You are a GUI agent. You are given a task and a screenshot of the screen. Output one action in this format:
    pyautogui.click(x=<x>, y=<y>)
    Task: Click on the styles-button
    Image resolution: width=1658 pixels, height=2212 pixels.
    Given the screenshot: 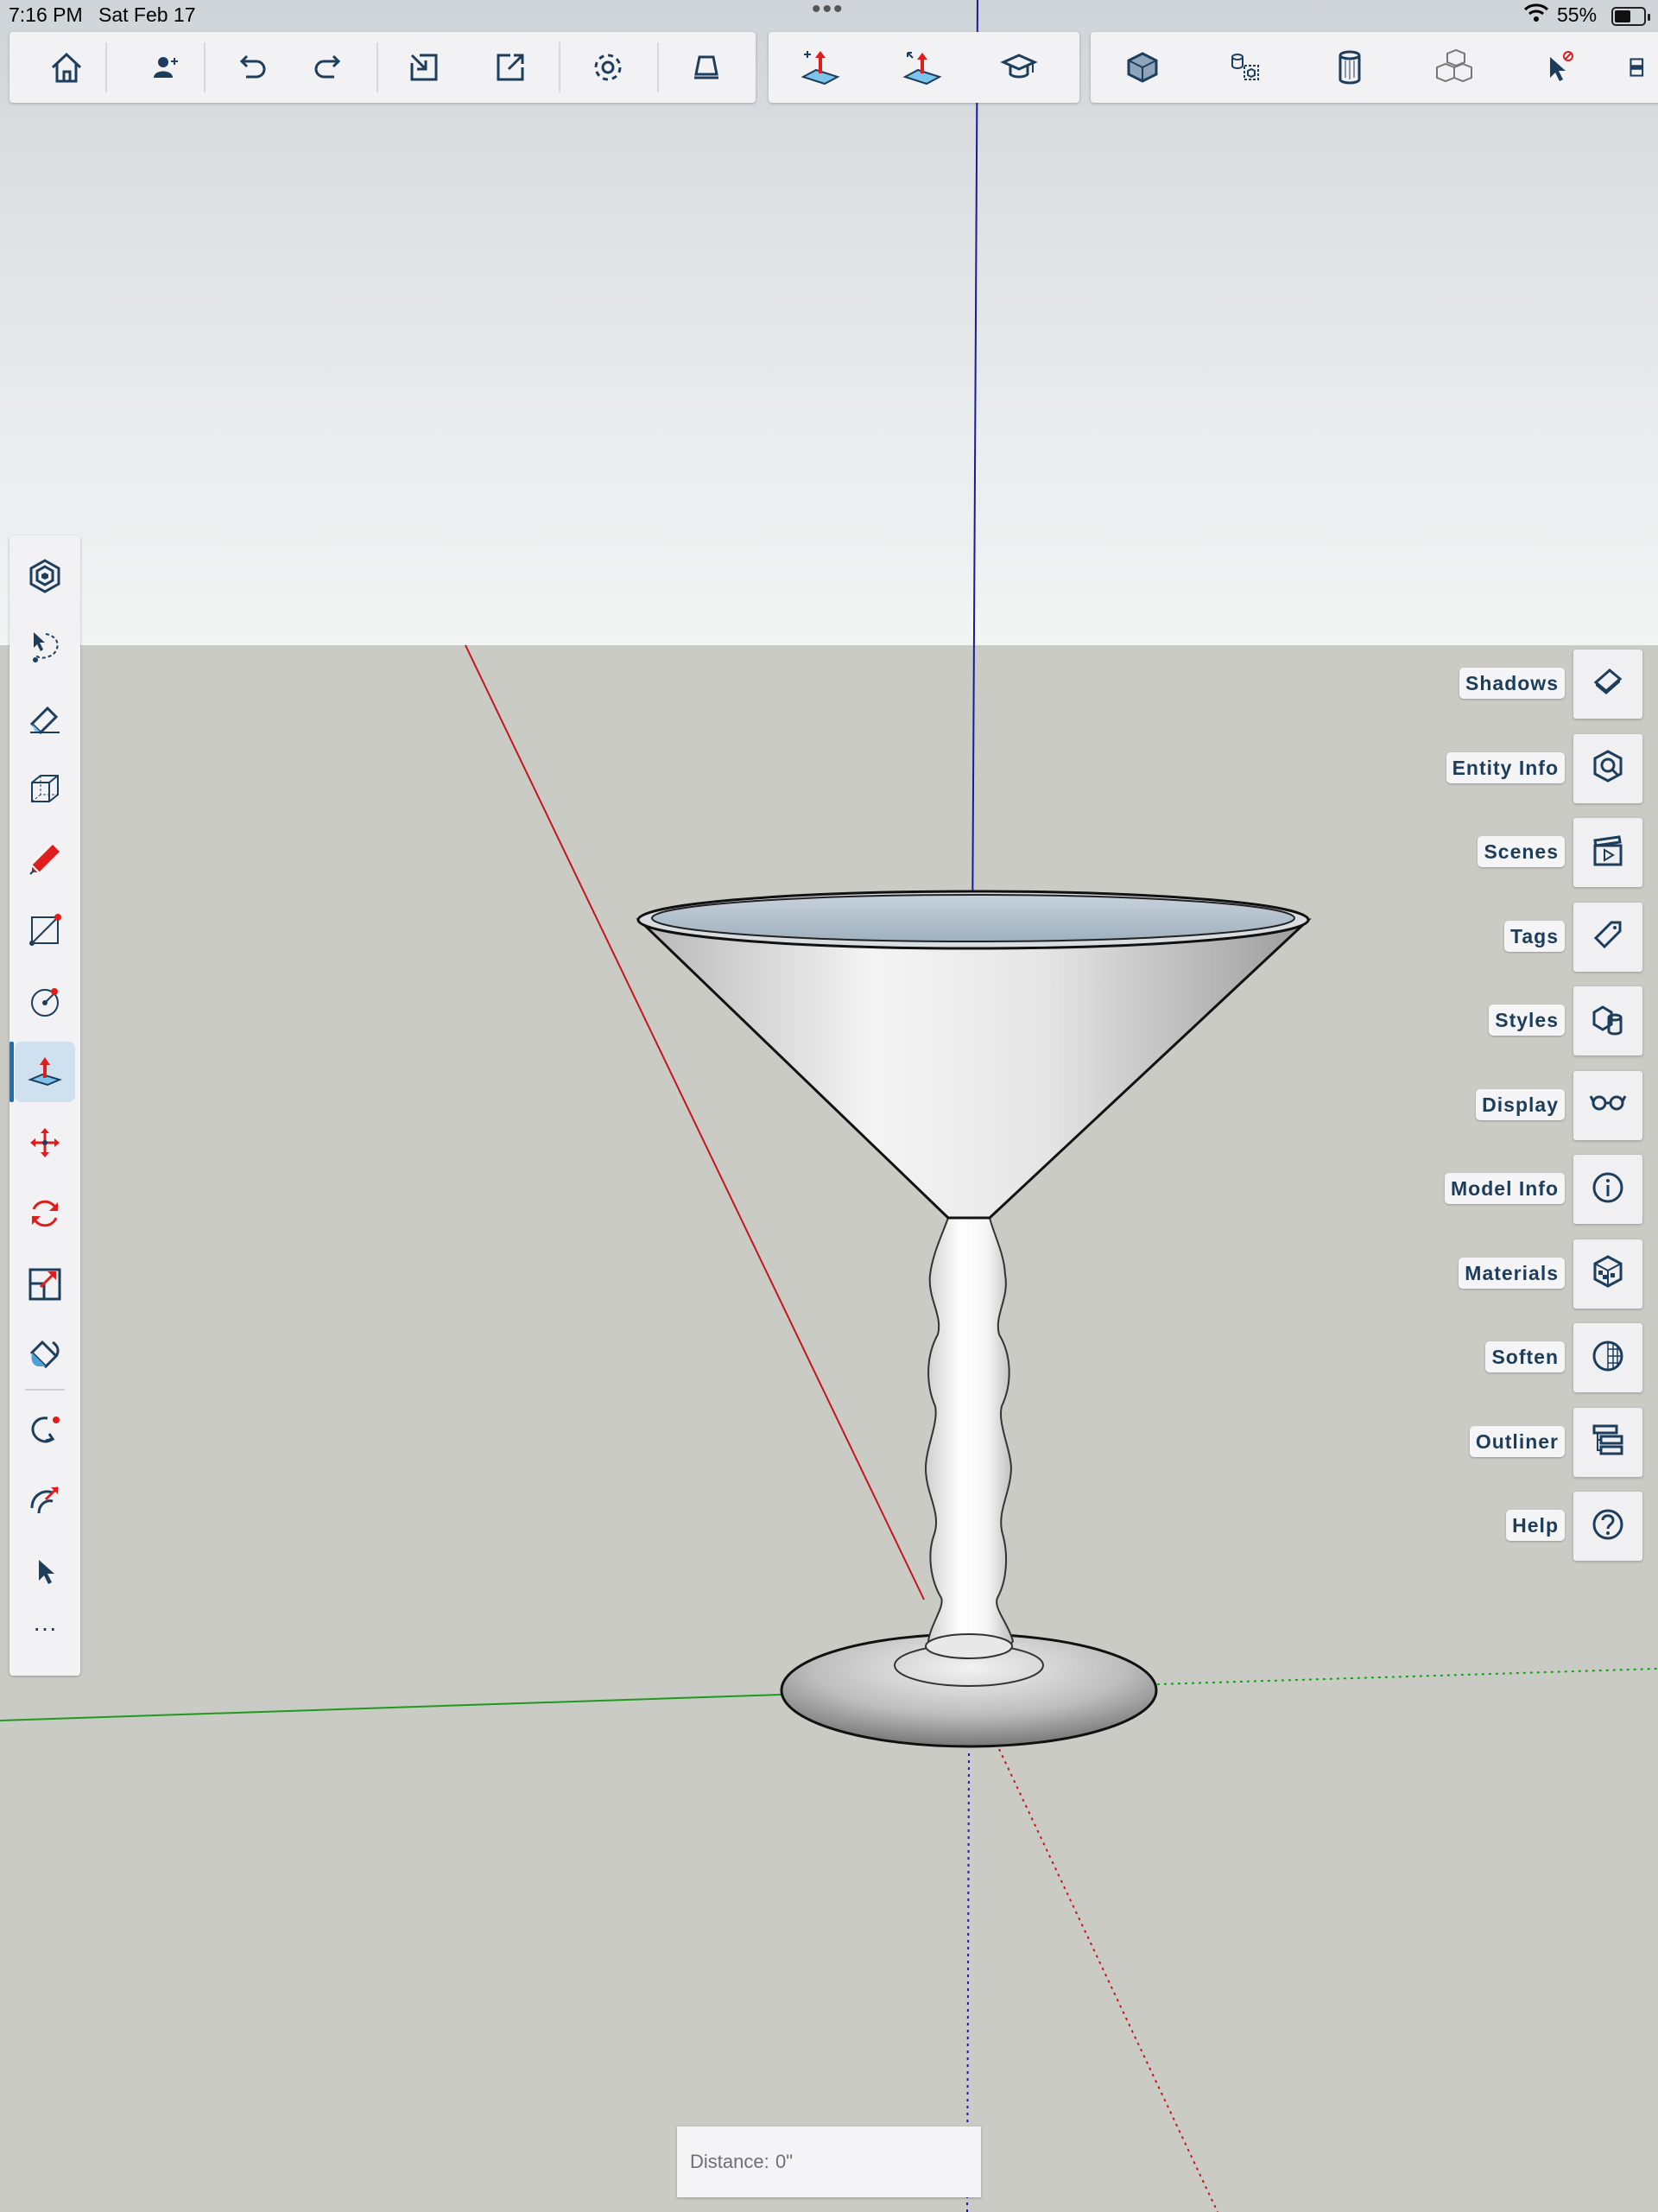 What is the action you would take?
    pyautogui.click(x=1607, y=1020)
    